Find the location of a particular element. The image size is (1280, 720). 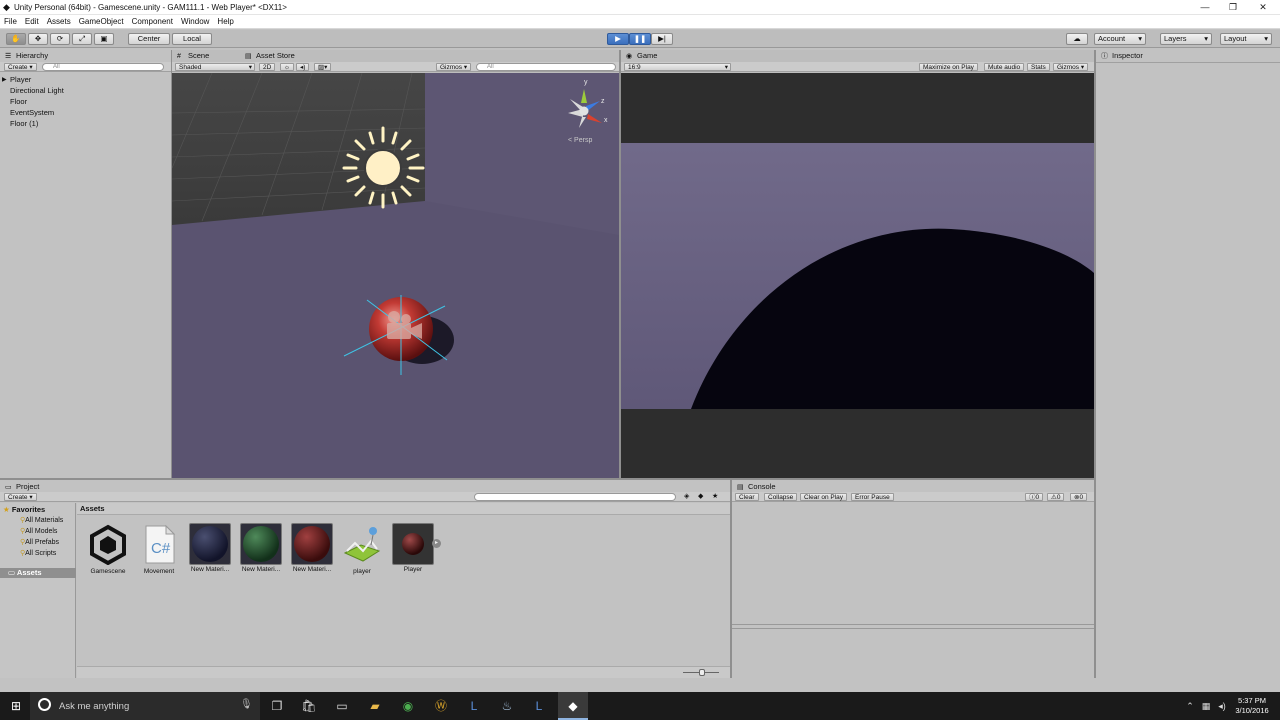

windows-start-icon: ⊞ is located at coordinates (16, 706).